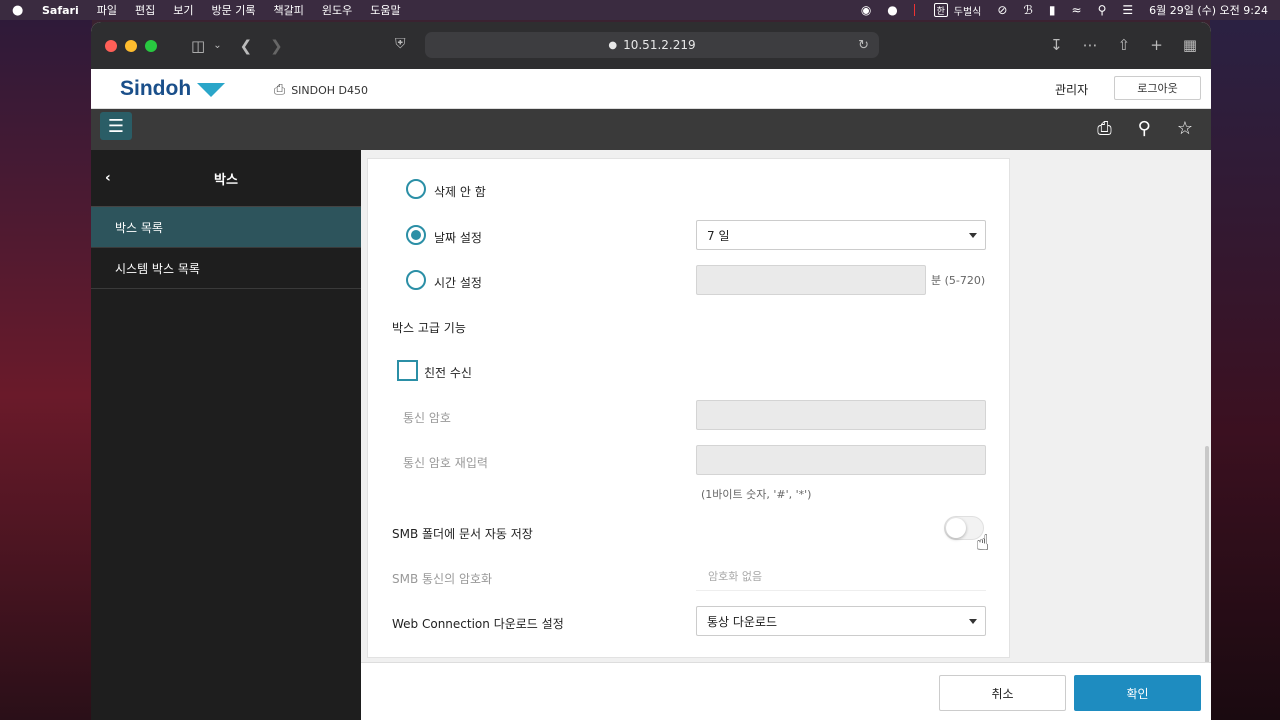  What do you see at coordinates (1002, 693) in the screenshot?
I see `cancel-button: 취소` at bounding box center [1002, 693].